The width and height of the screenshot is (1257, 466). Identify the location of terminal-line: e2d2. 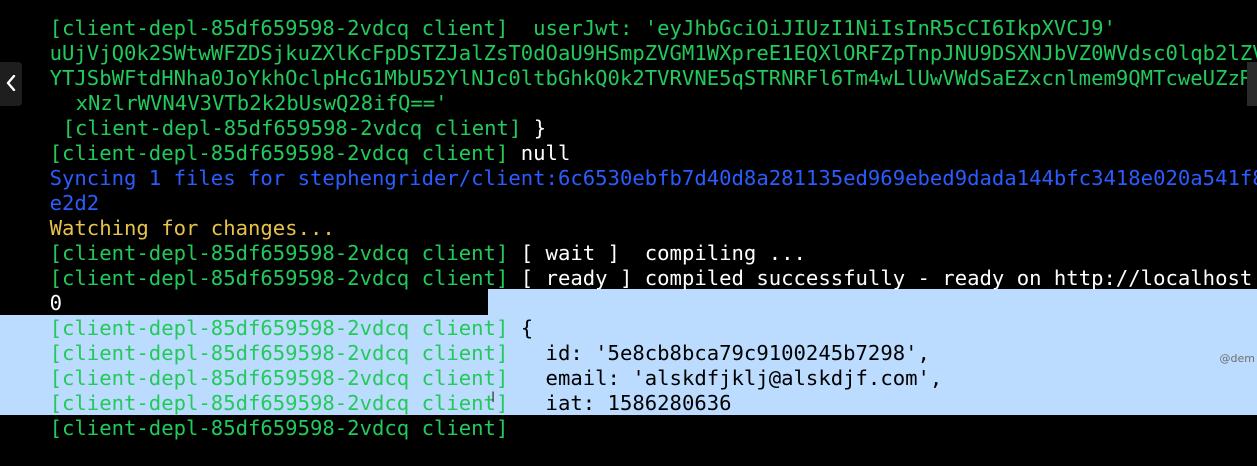
(50, 190).